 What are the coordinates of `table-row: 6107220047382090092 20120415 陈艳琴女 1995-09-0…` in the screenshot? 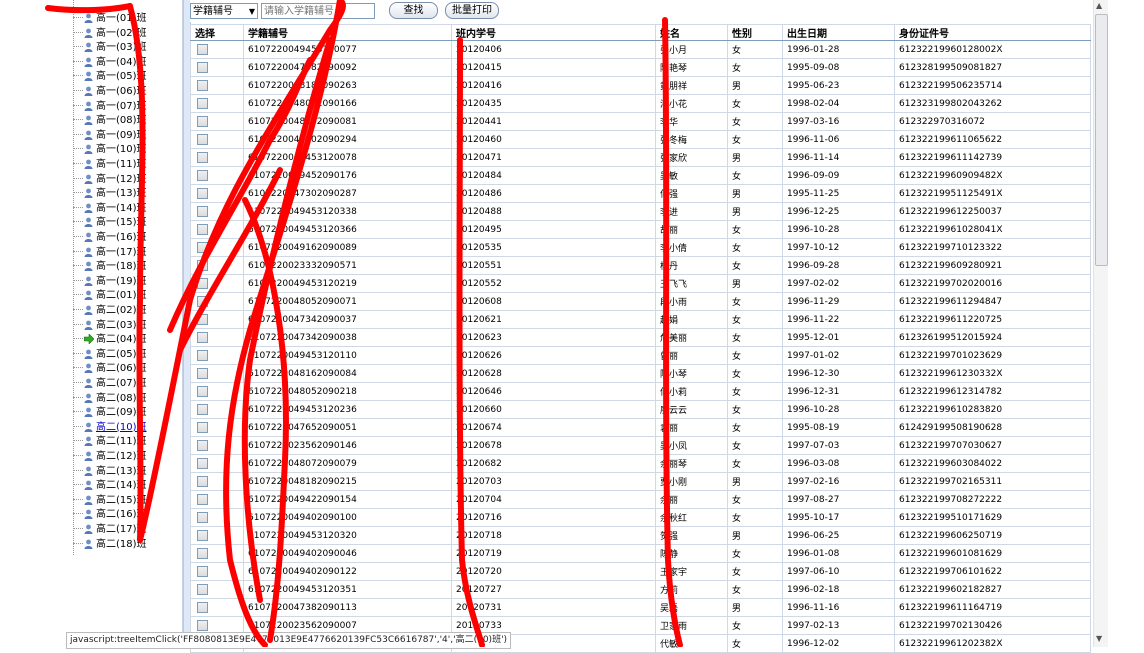 It's located at (640, 67).